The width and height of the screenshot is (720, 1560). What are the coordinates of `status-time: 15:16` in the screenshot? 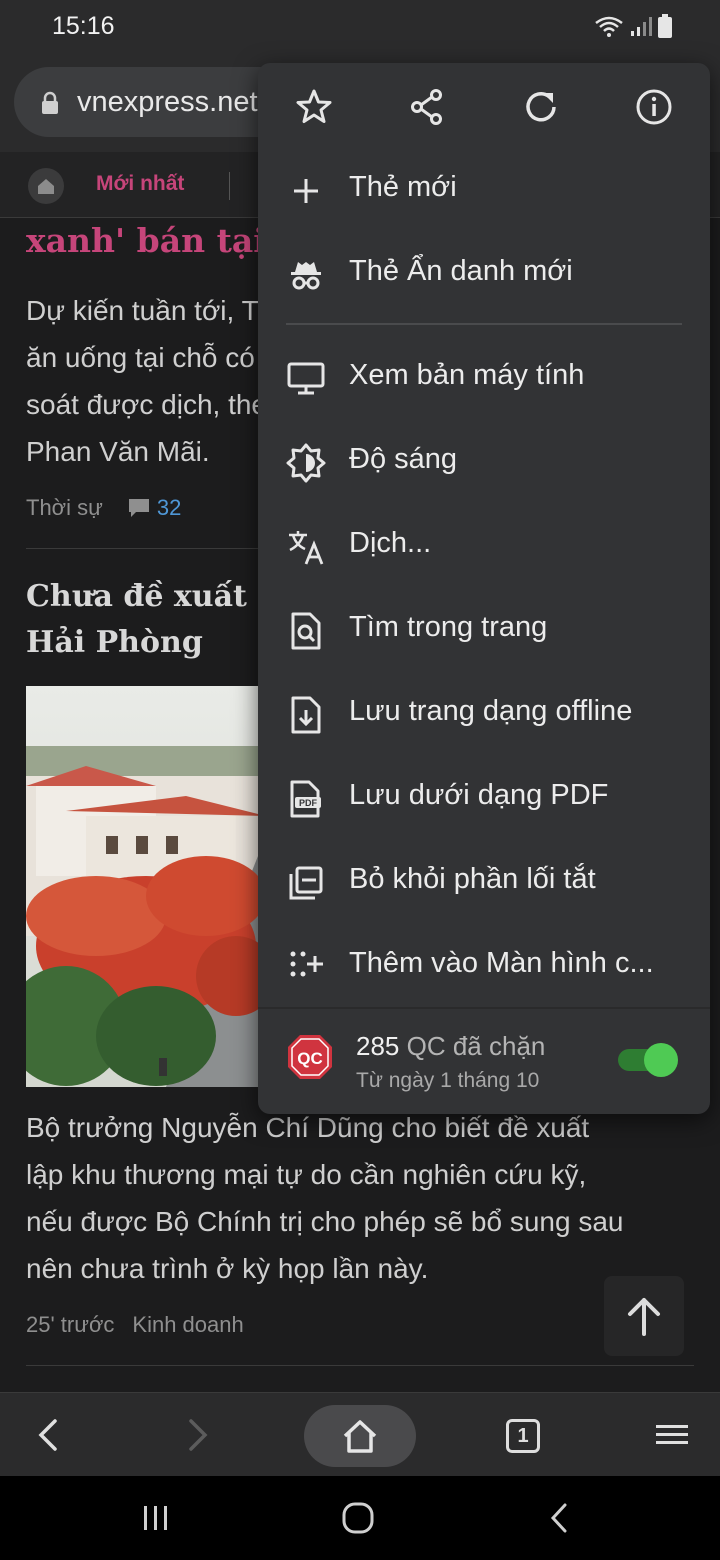 It's located at (83, 26).